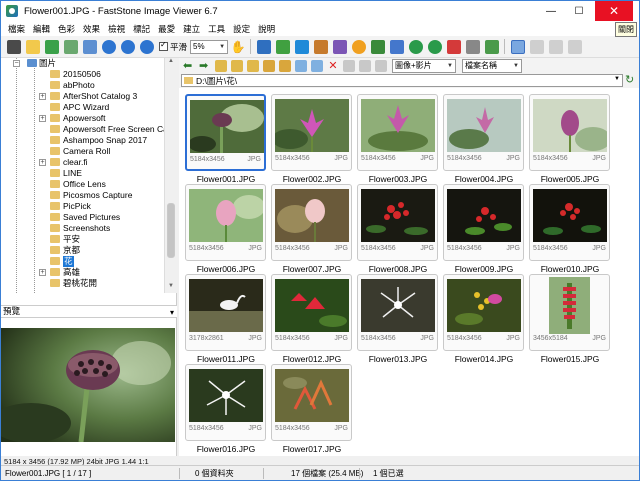 This screenshot has height=481, width=640. Describe the element at coordinates (570, 179) in the screenshot. I see `thumbnail-filename: Flower005.JPG` at that location.